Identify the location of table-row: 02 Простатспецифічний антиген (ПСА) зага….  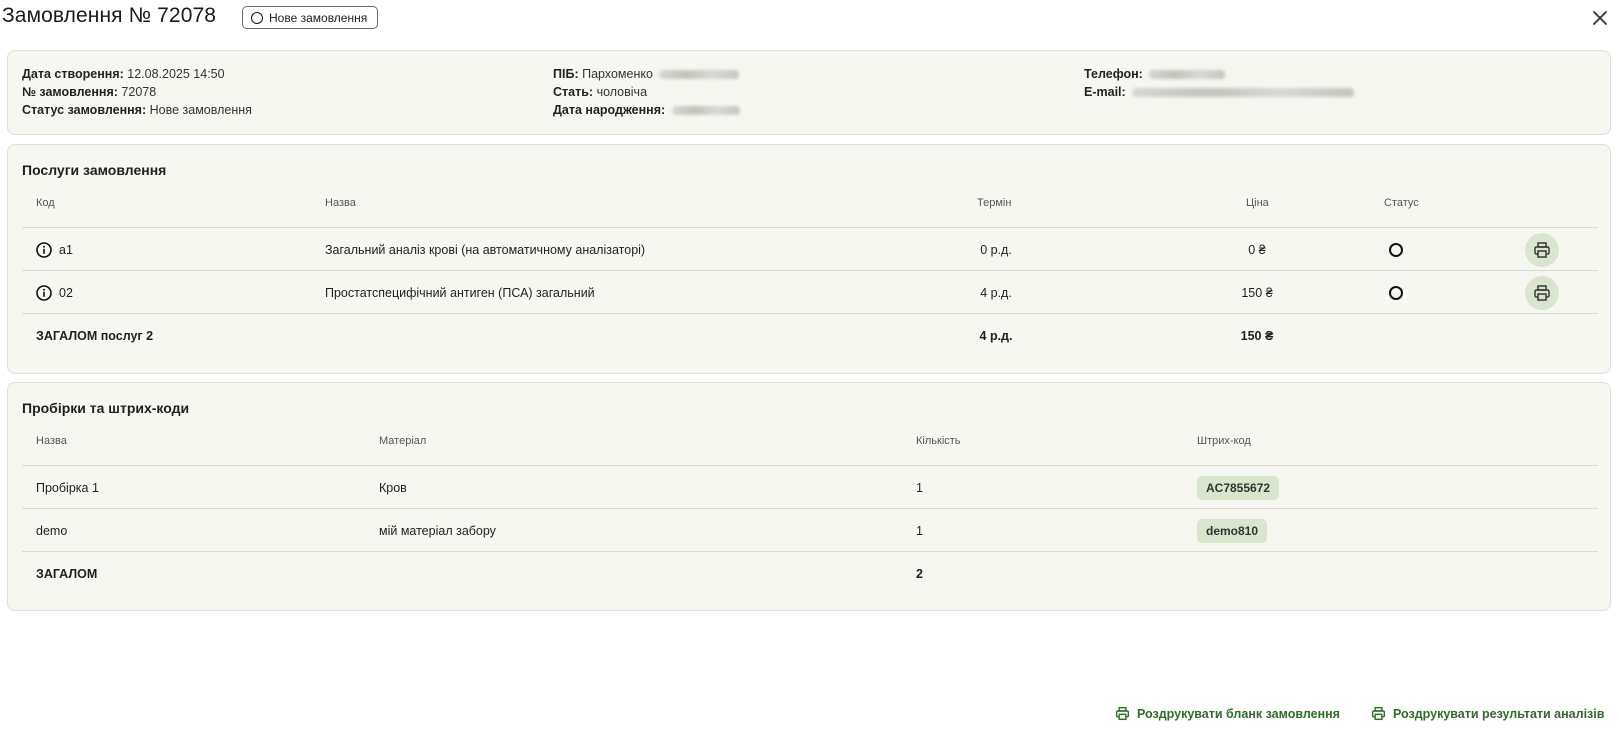
(810, 292).